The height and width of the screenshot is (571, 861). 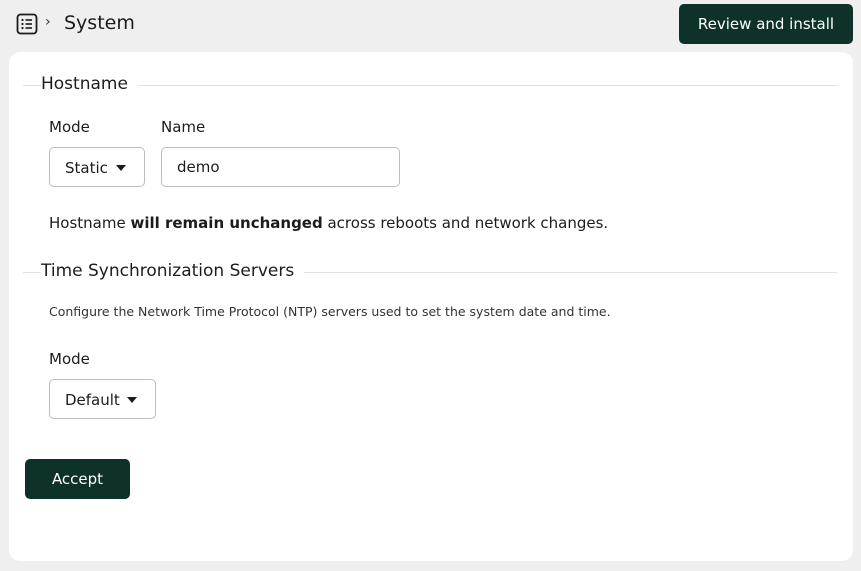 I want to click on hostname-name-label: Name, so click(x=183, y=127).